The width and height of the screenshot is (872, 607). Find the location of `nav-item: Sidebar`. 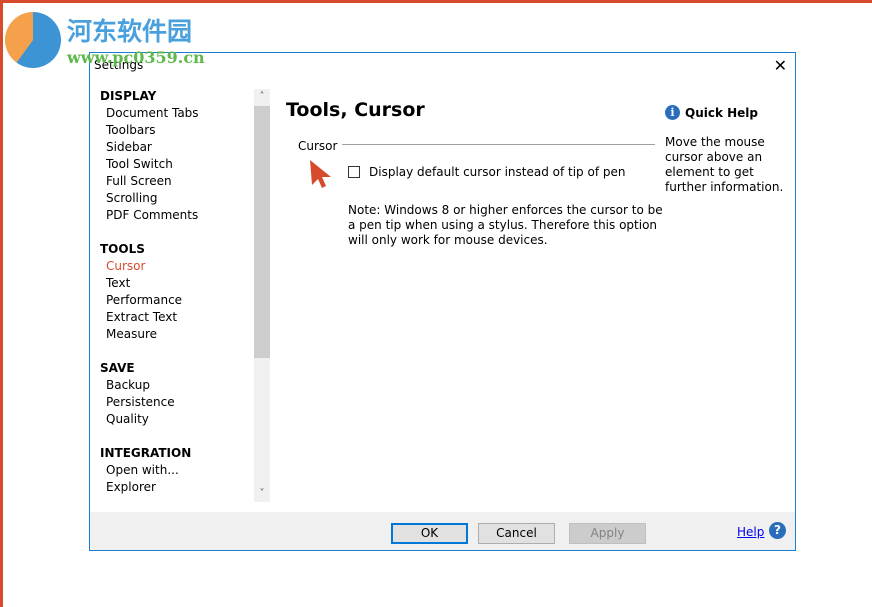

nav-item: Sidebar is located at coordinates (180, 147).